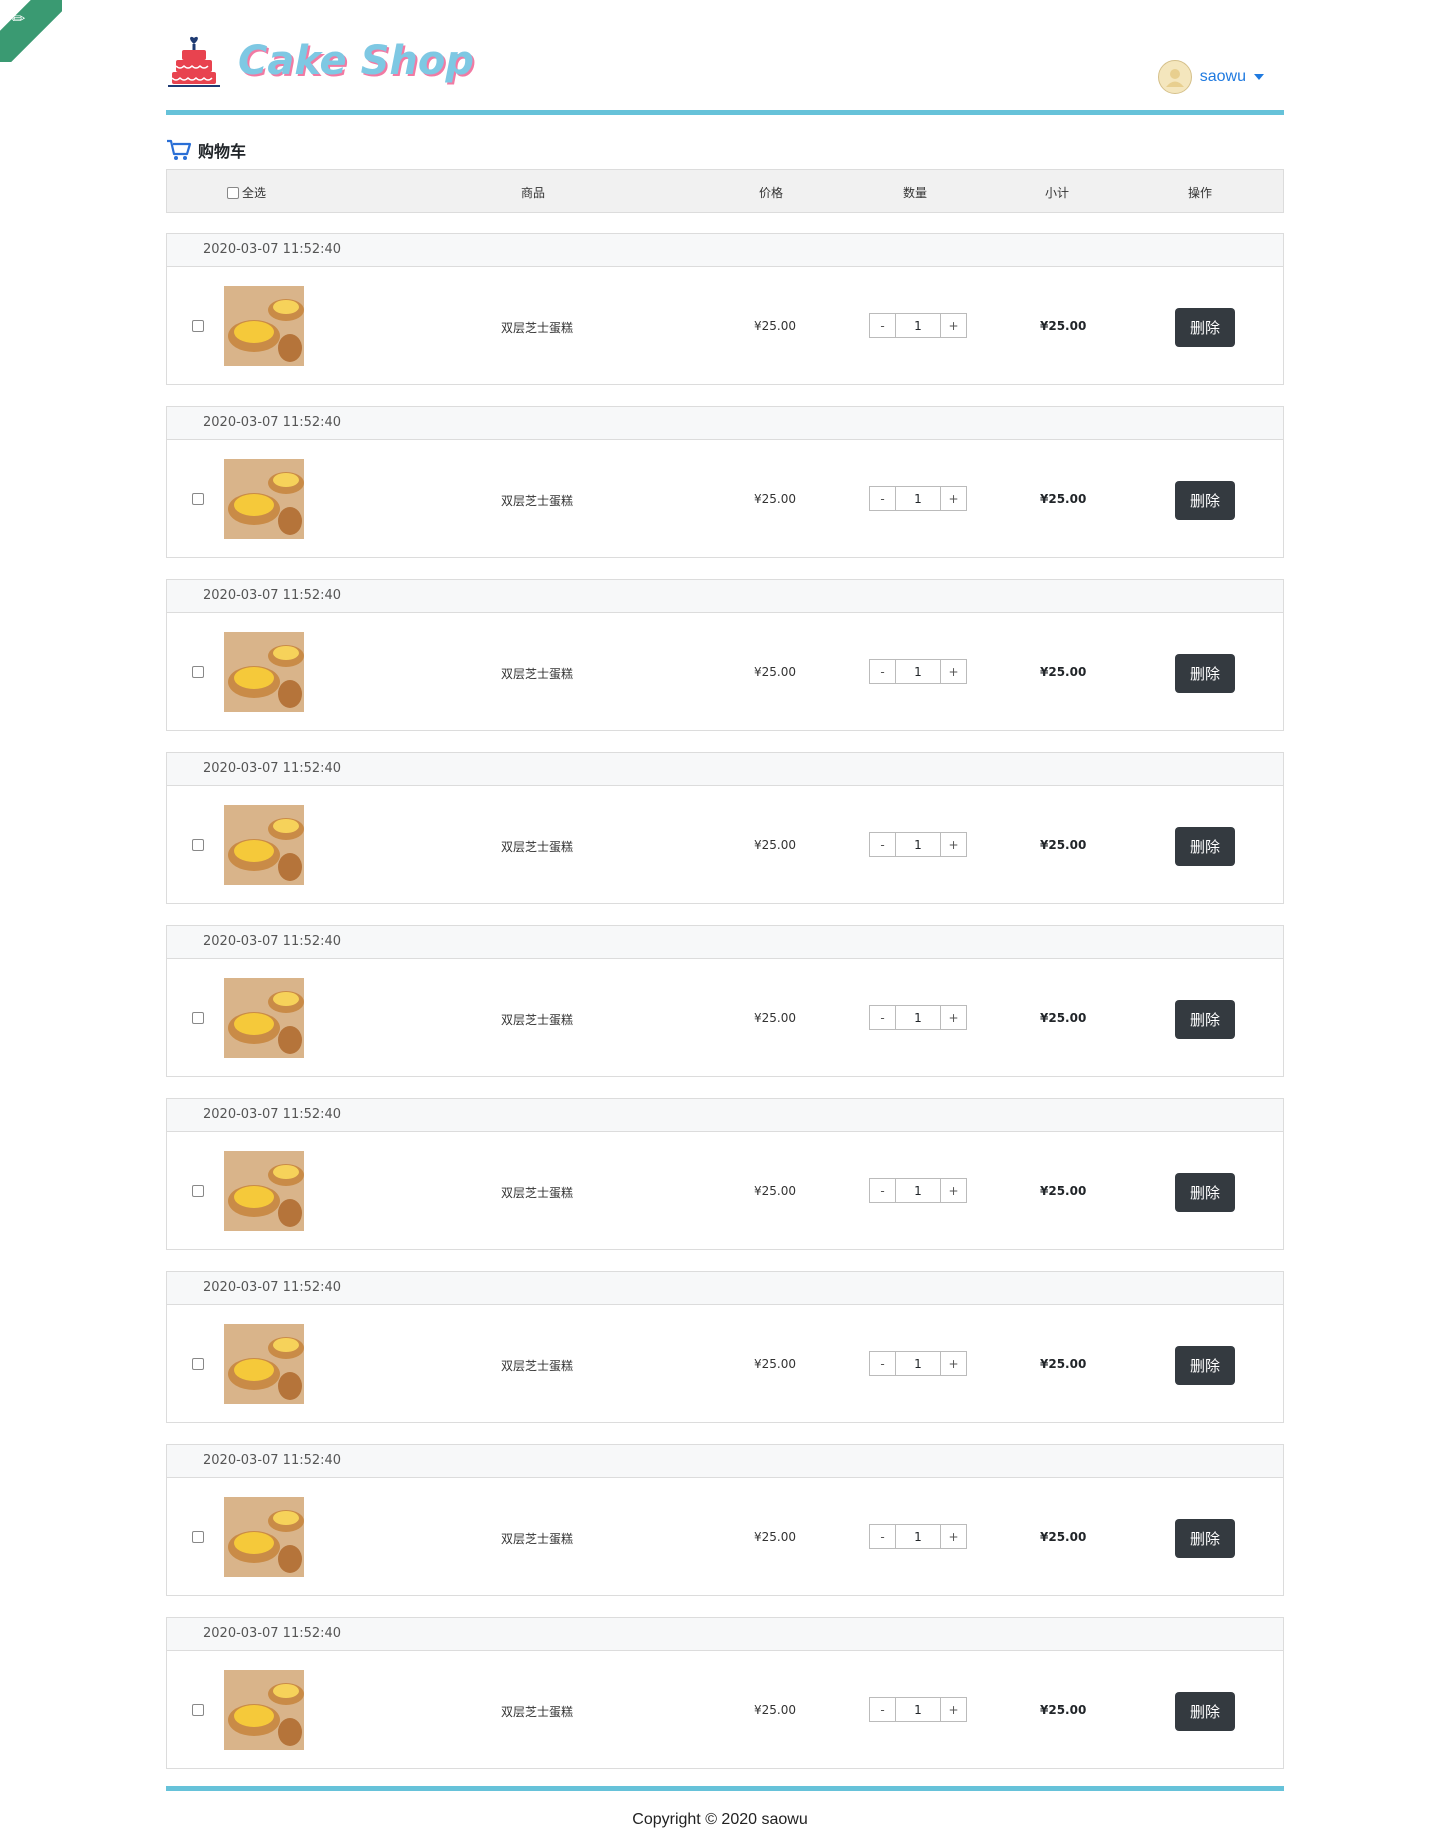 The height and width of the screenshot is (1835, 1440). Describe the element at coordinates (206, 150) in the screenshot. I see `cart-heading: 购物车` at that location.